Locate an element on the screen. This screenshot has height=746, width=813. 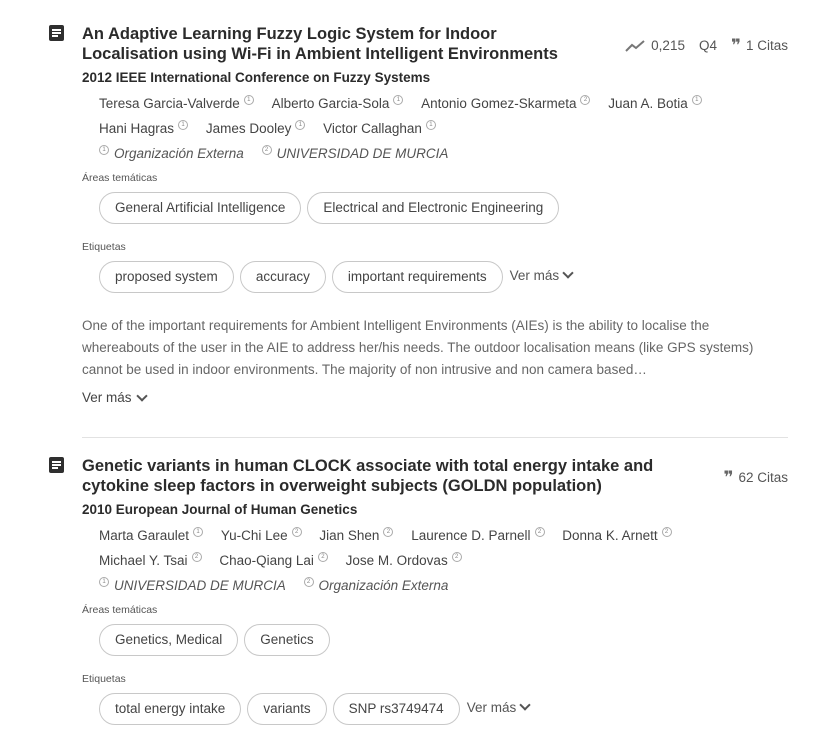
area-chip: Electrical and Electronic Engineering is located at coordinates (433, 208).